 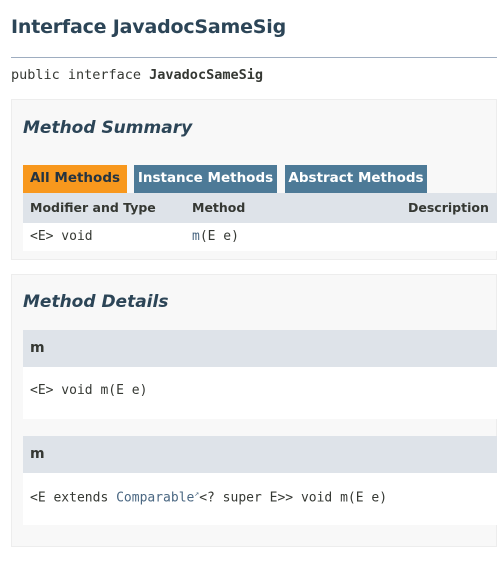 I want to click on table-header-row: Modifier and Type Method Description, so click(x=260, y=208).